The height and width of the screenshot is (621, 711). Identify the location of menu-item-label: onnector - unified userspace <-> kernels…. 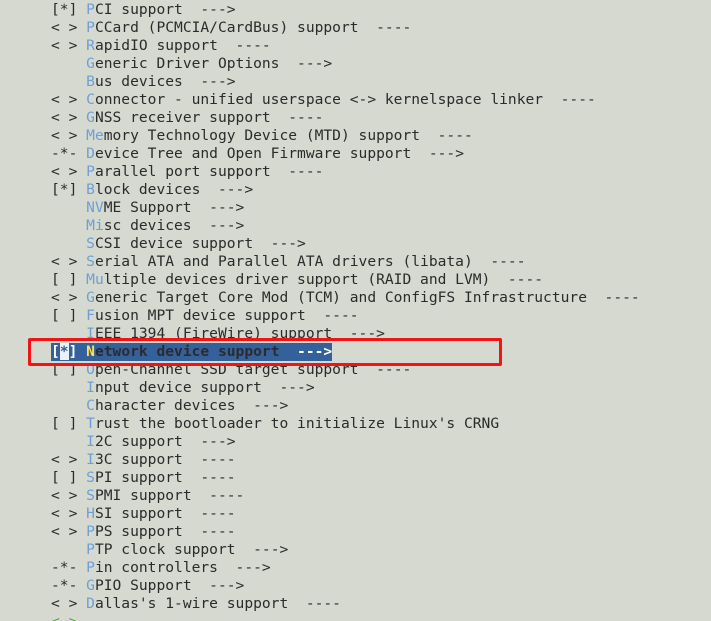
(319, 99).